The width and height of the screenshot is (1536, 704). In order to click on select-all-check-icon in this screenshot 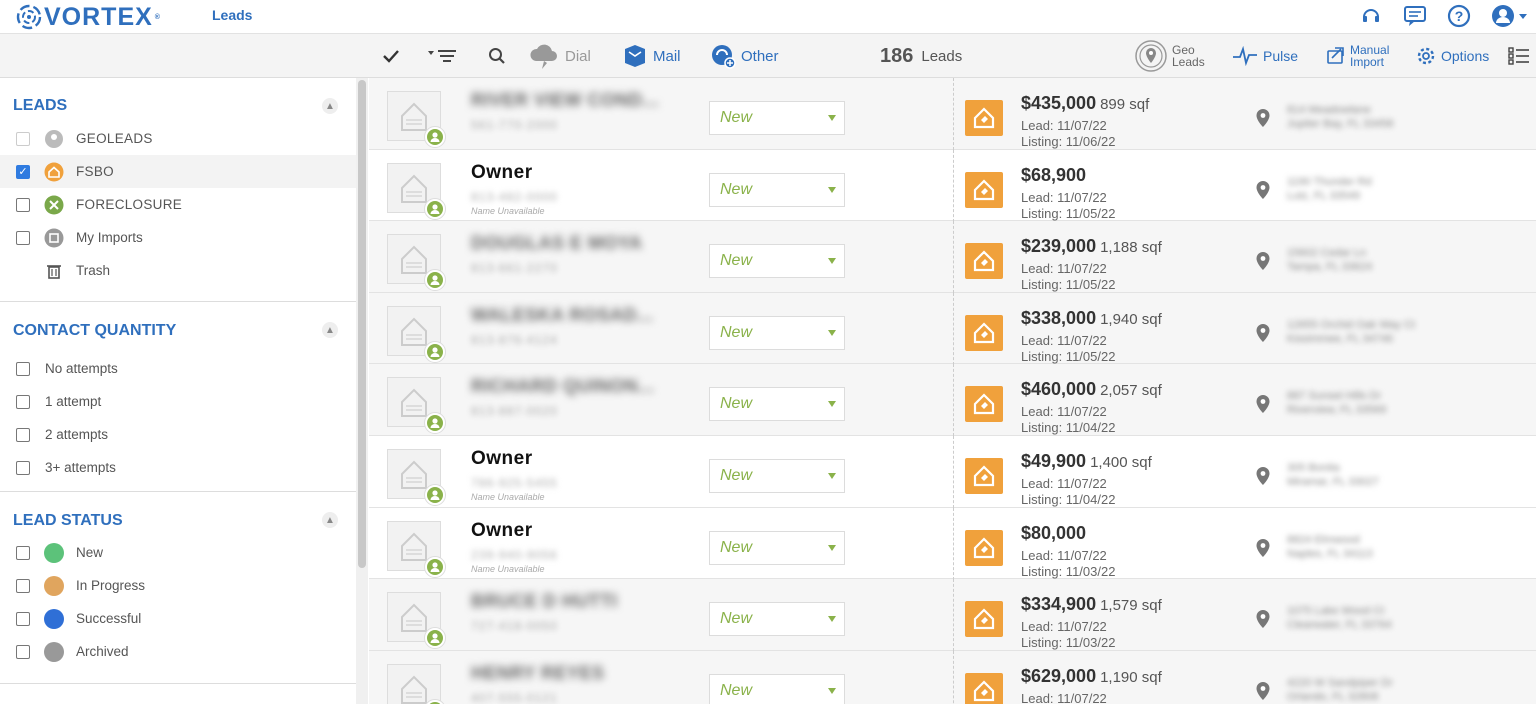, I will do `click(391, 56)`.